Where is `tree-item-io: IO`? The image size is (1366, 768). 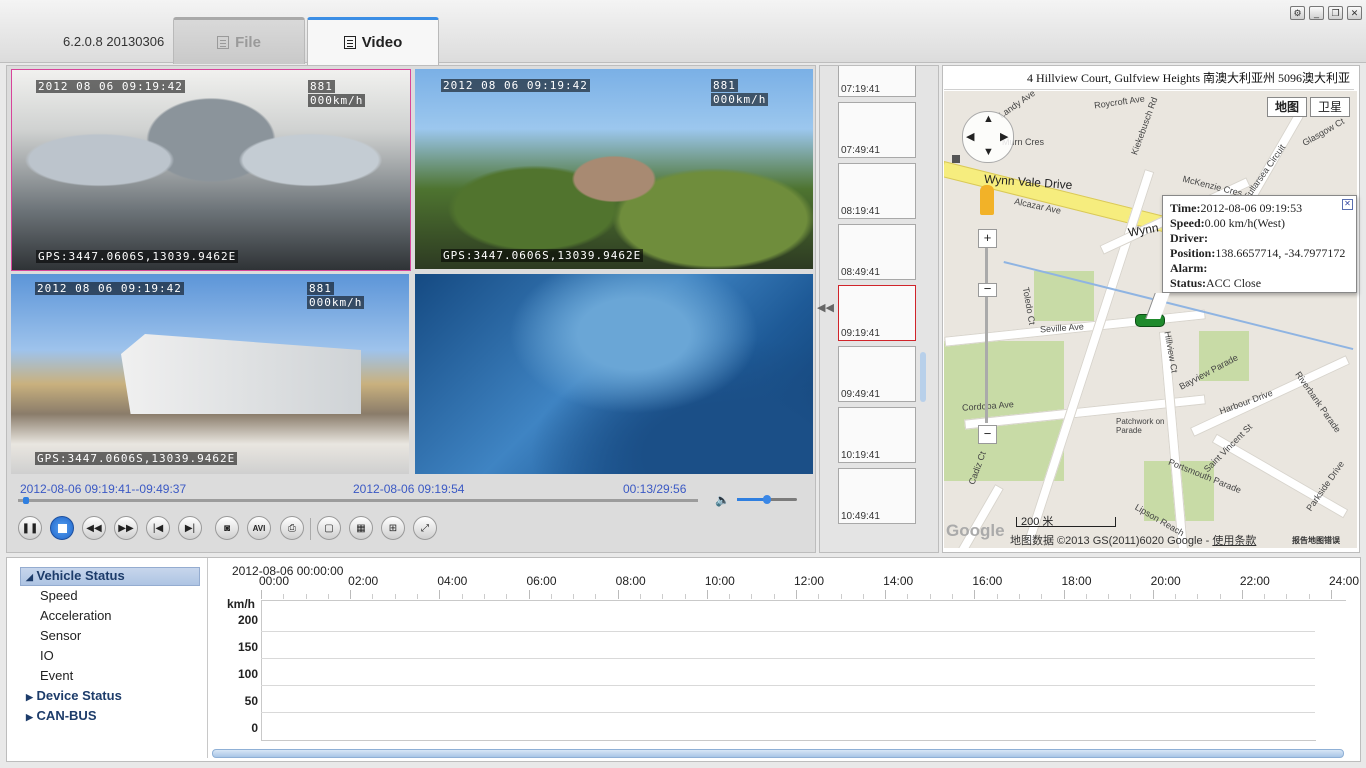 tree-item-io: IO is located at coordinates (47, 655).